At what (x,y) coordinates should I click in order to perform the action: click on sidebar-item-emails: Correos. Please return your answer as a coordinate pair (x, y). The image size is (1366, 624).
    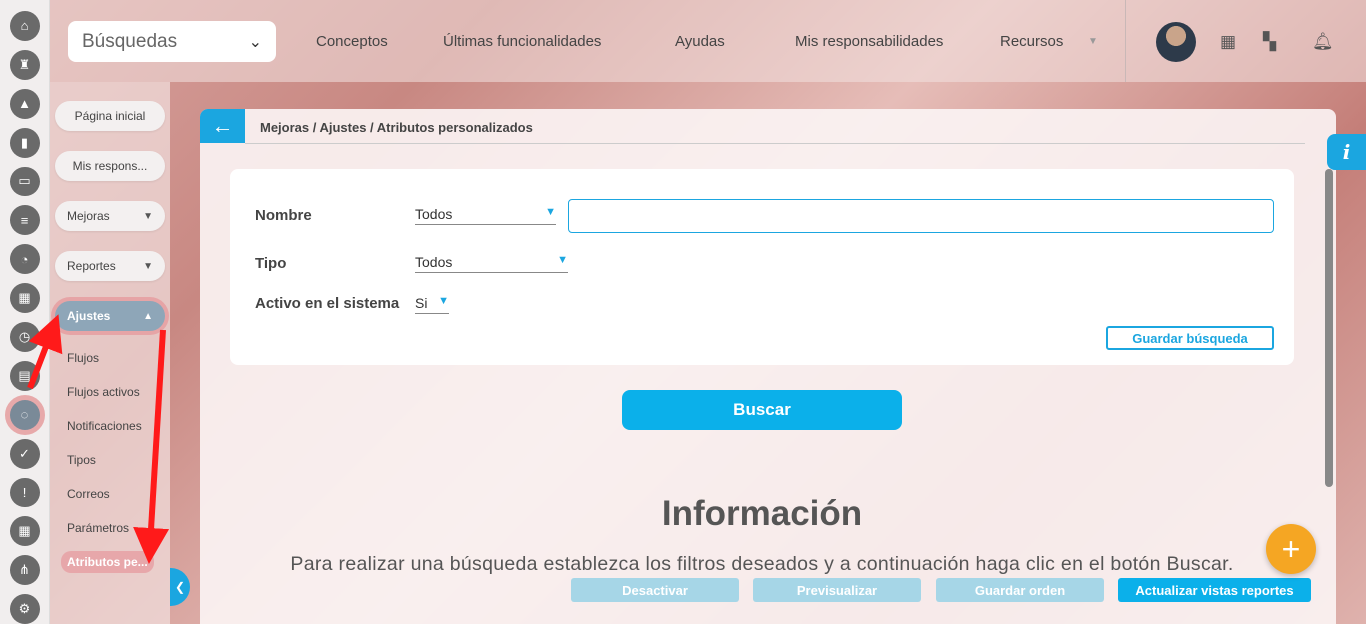
    Looking at the image, I should click on (88, 494).